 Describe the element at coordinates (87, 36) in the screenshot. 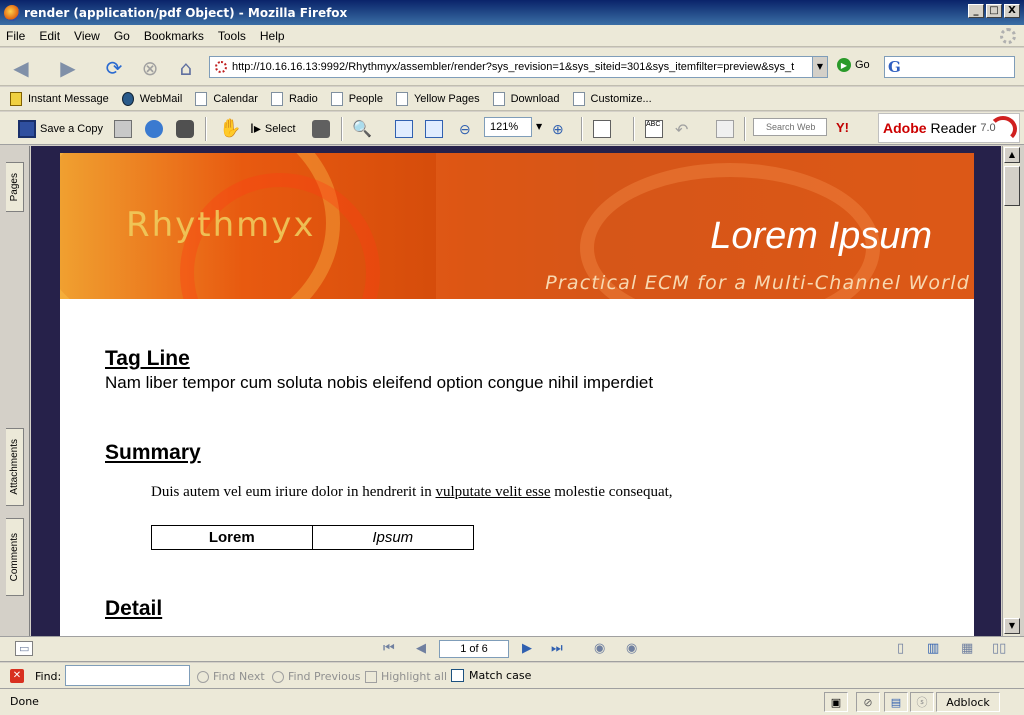

I see `menu-view: View` at that location.